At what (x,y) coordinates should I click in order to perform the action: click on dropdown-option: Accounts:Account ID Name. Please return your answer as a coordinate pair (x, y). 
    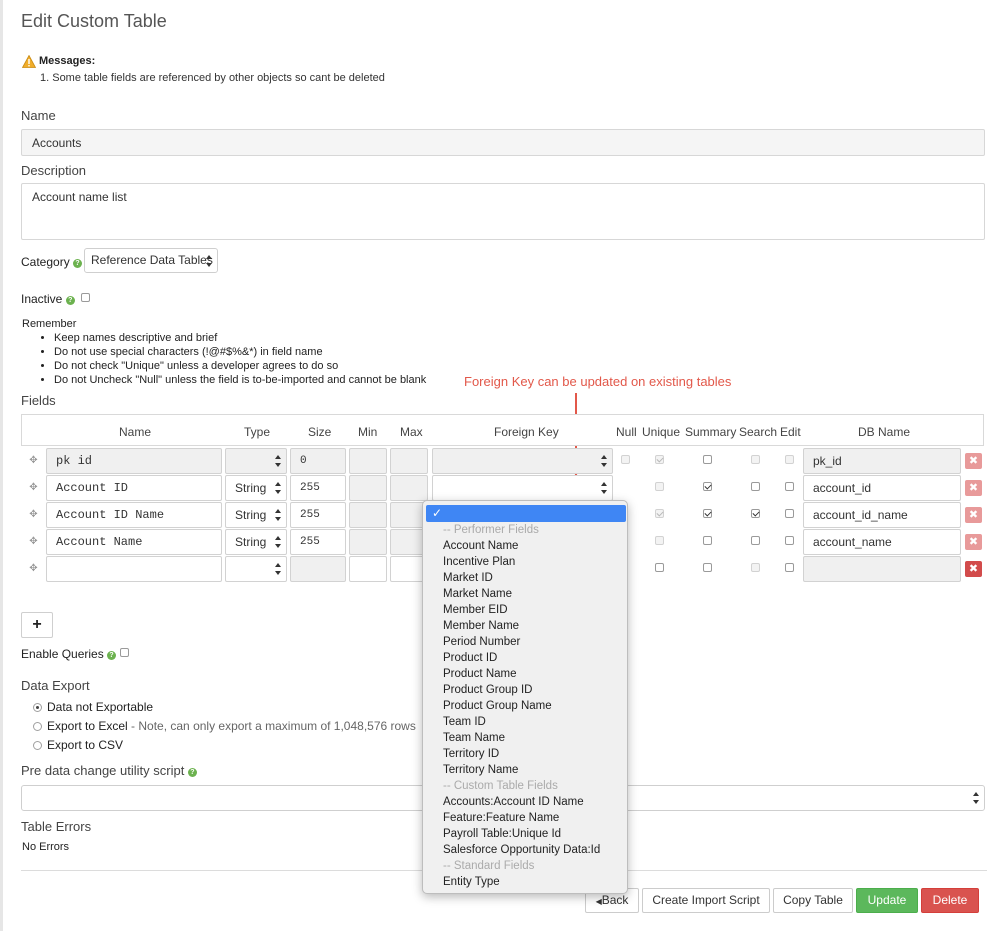
    Looking at the image, I should click on (513, 802).